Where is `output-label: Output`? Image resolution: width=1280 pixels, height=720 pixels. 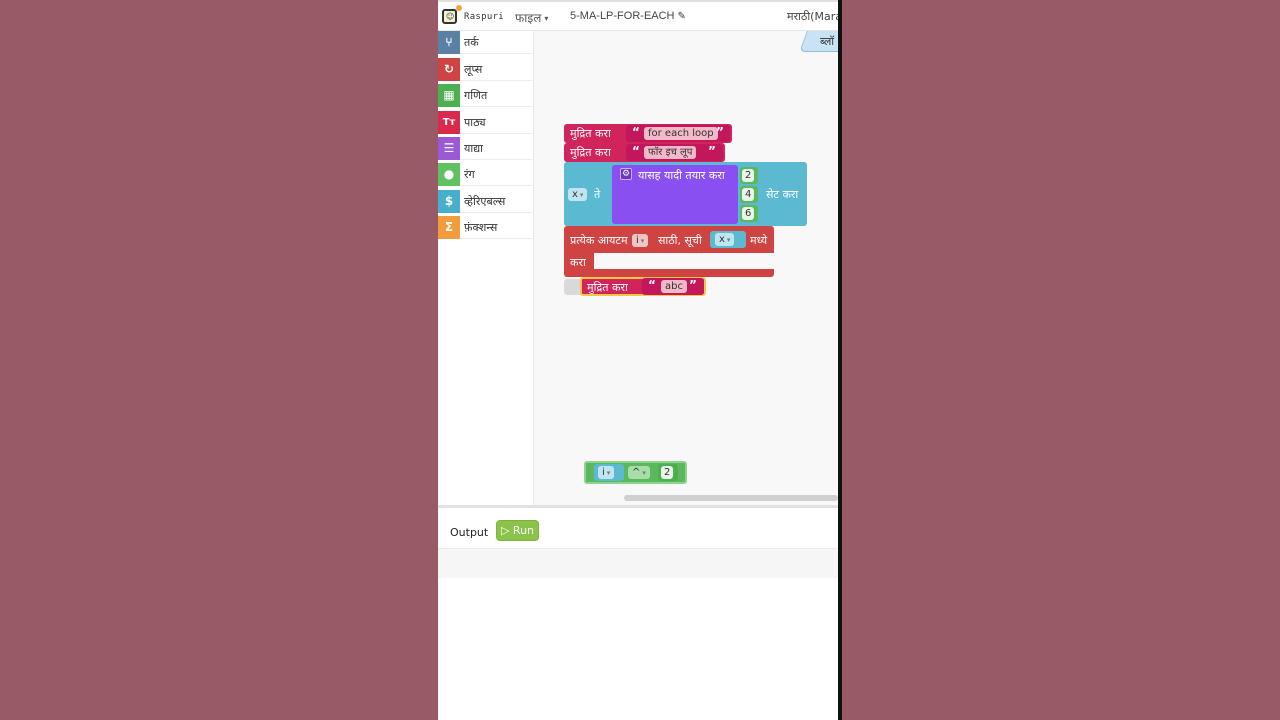 output-label: Output is located at coordinates (469, 532).